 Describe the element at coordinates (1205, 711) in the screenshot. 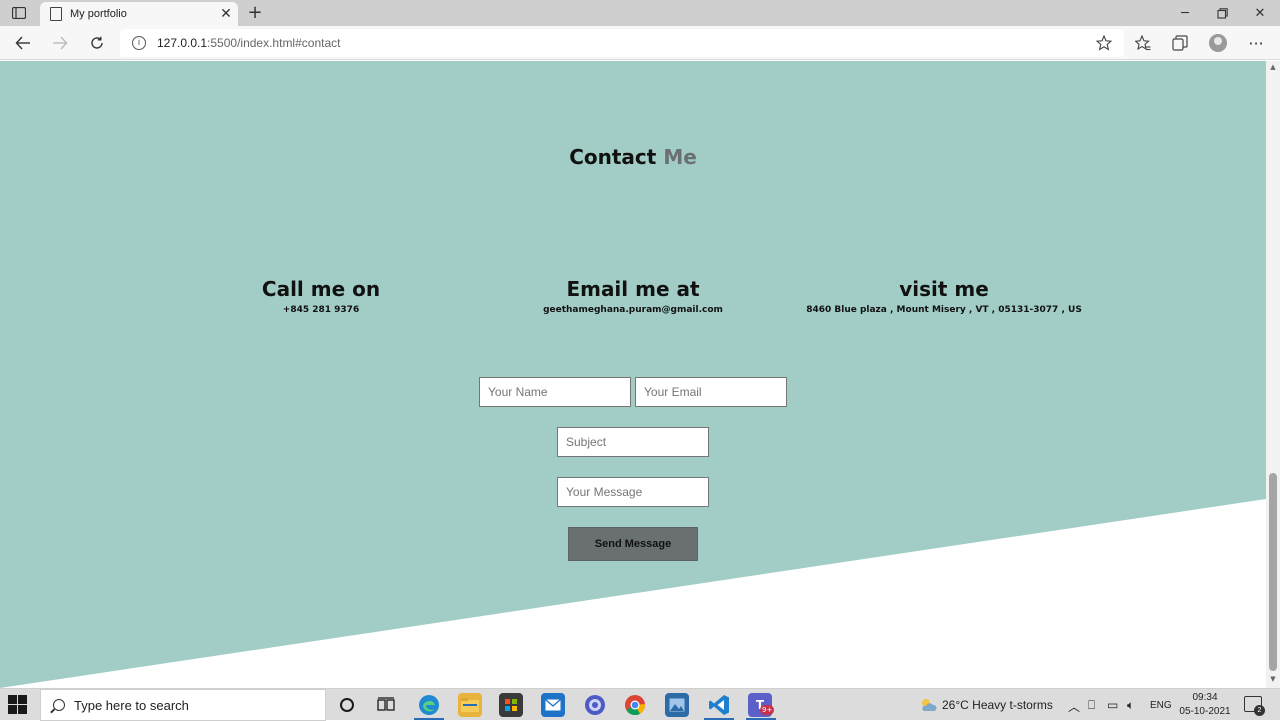

I see `clock-date: 05-10-2021` at that location.